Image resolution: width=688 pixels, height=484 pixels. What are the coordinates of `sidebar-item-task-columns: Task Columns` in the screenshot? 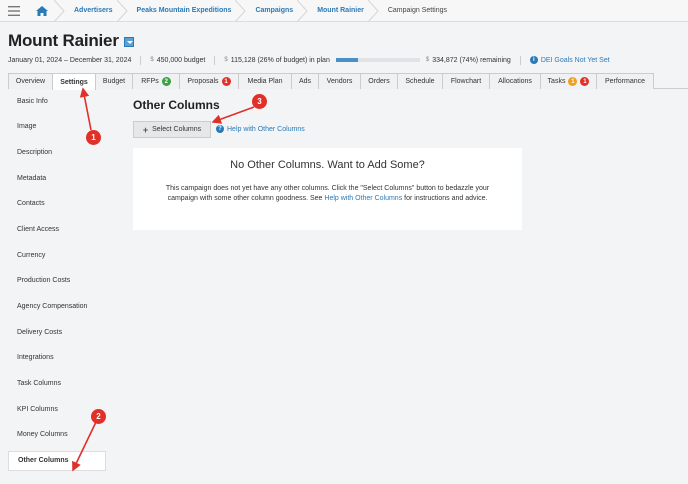 It's located at (58, 384).